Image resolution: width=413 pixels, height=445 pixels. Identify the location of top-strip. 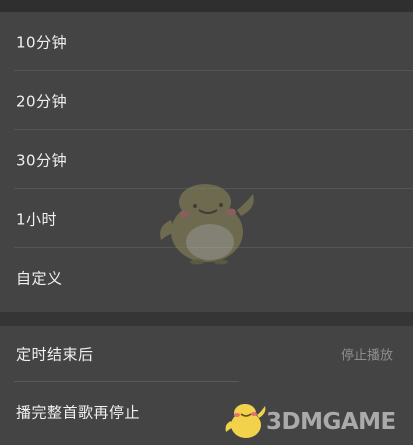
(206, 6).